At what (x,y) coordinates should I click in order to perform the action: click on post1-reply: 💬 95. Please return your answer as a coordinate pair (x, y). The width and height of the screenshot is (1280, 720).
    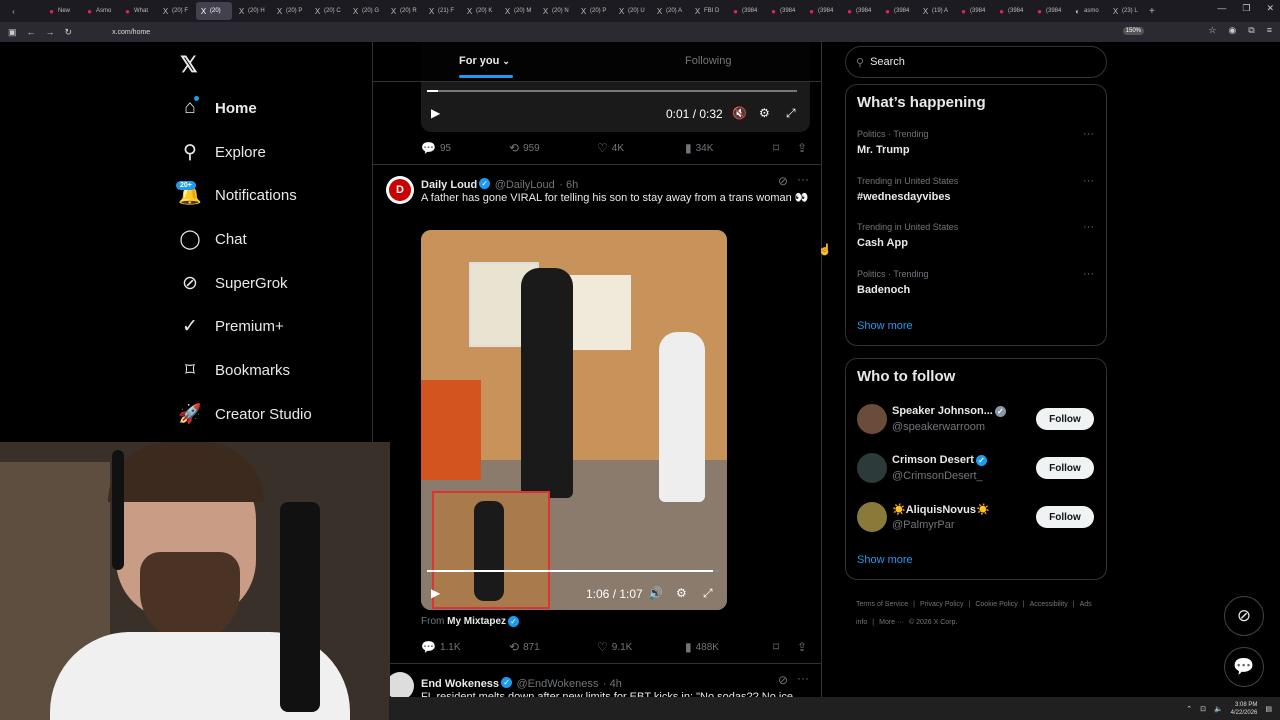
    Looking at the image, I should click on (436, 148).